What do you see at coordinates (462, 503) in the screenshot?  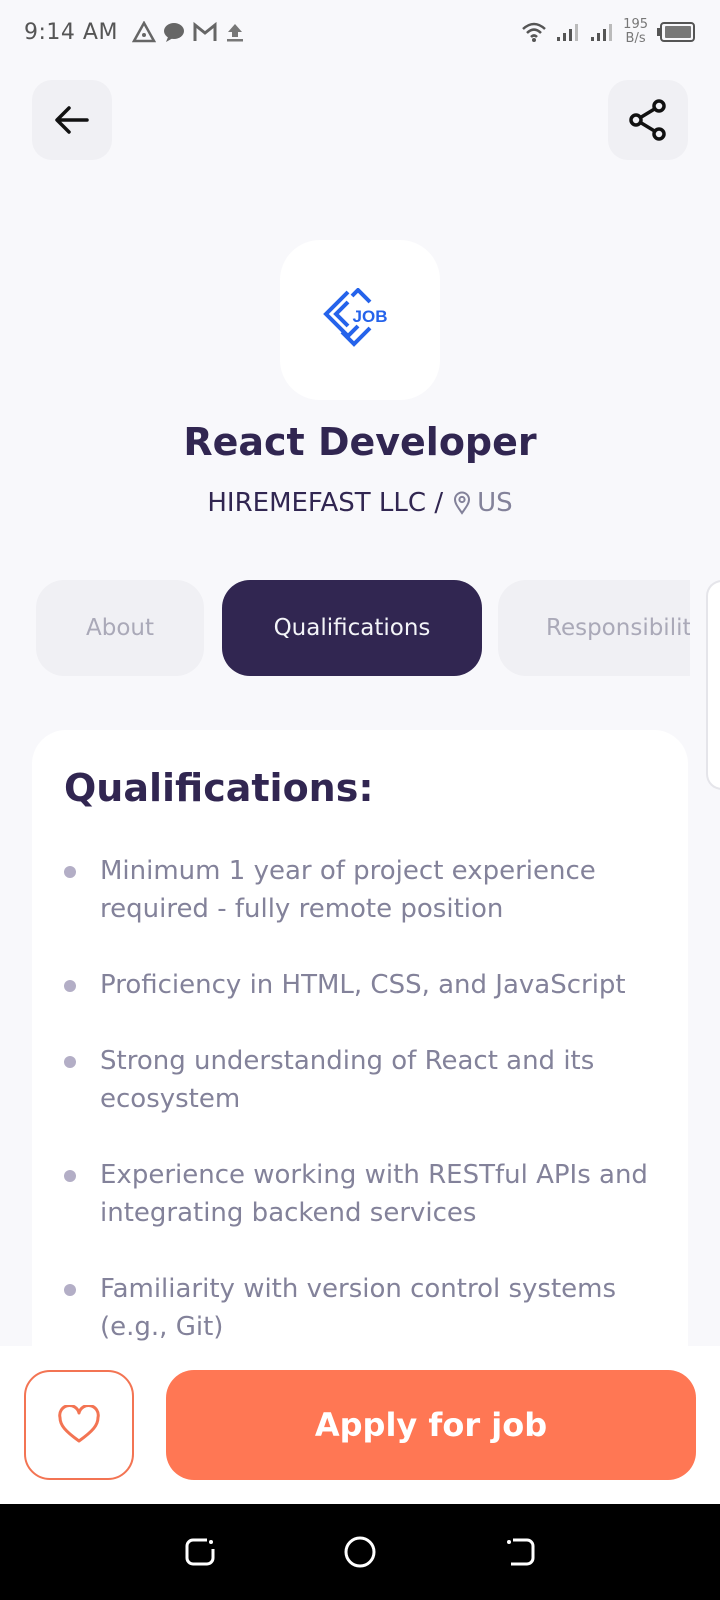 I see `location-pin-icon` at bounding box center [462, 503].